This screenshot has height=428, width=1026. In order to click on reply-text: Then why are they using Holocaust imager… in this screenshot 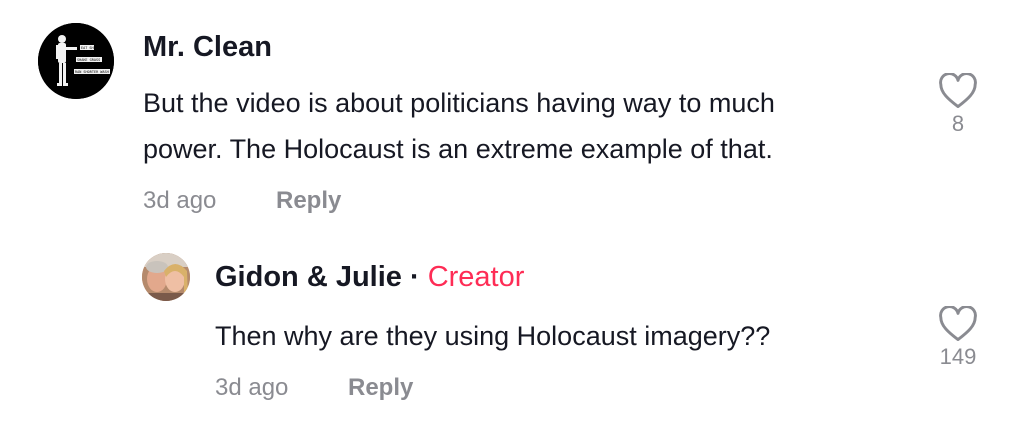, I will do `click(493, 336)`.